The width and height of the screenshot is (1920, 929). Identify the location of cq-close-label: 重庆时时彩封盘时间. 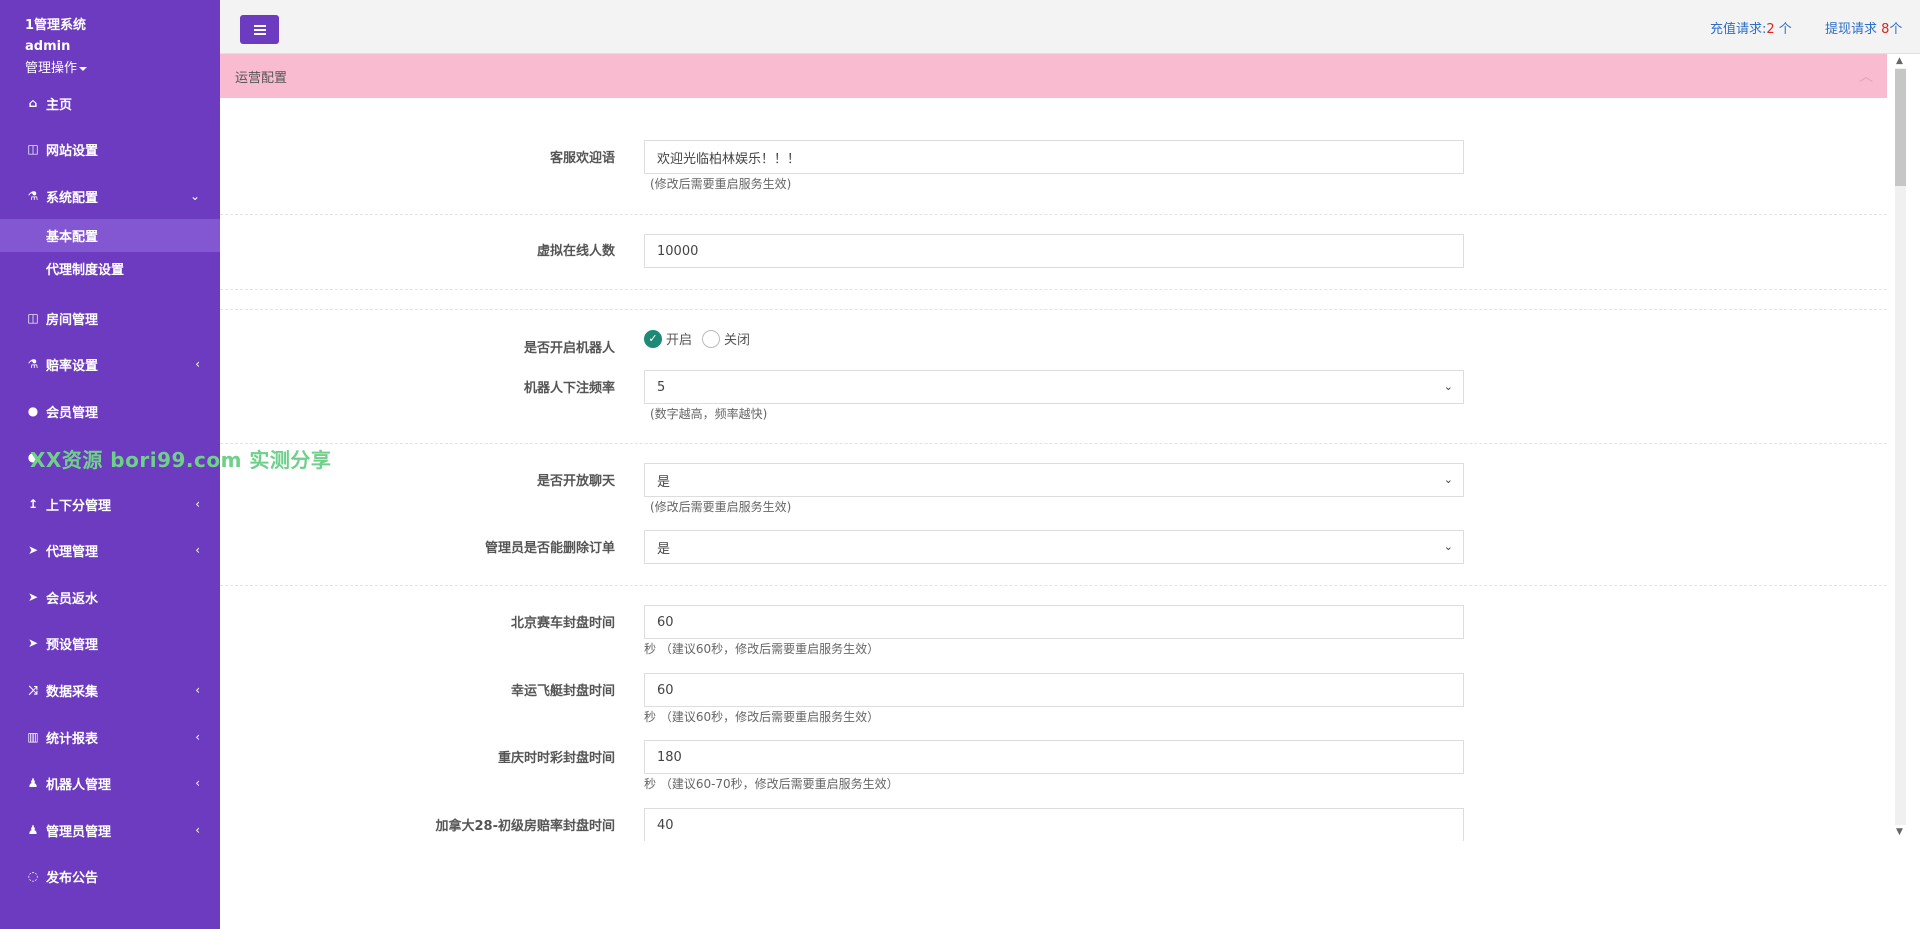
(556, 758).